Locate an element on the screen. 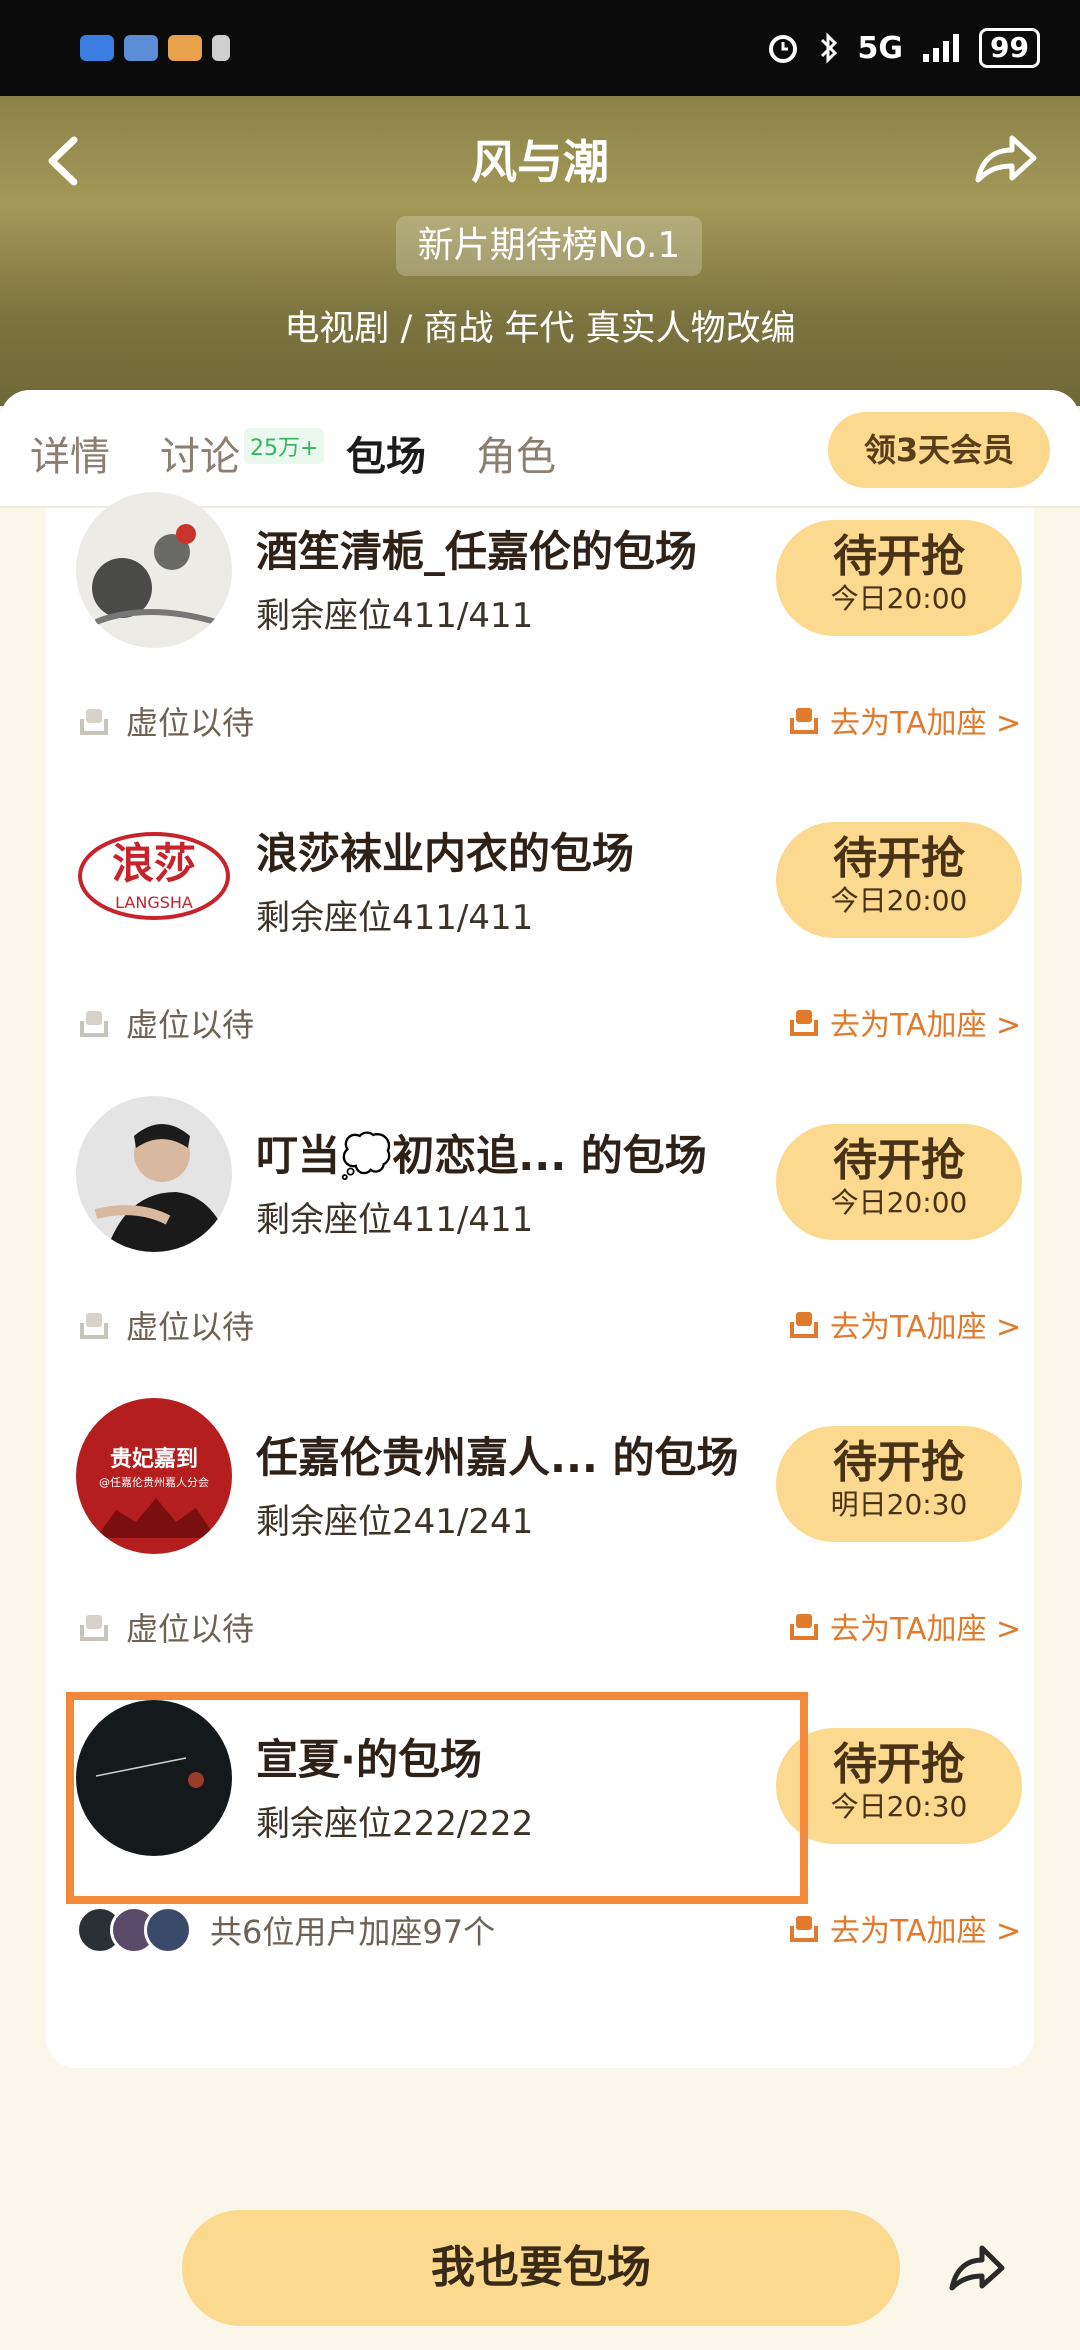  grab-button: 待开抢 今日20:30 is located at coordinates (899, 1786).